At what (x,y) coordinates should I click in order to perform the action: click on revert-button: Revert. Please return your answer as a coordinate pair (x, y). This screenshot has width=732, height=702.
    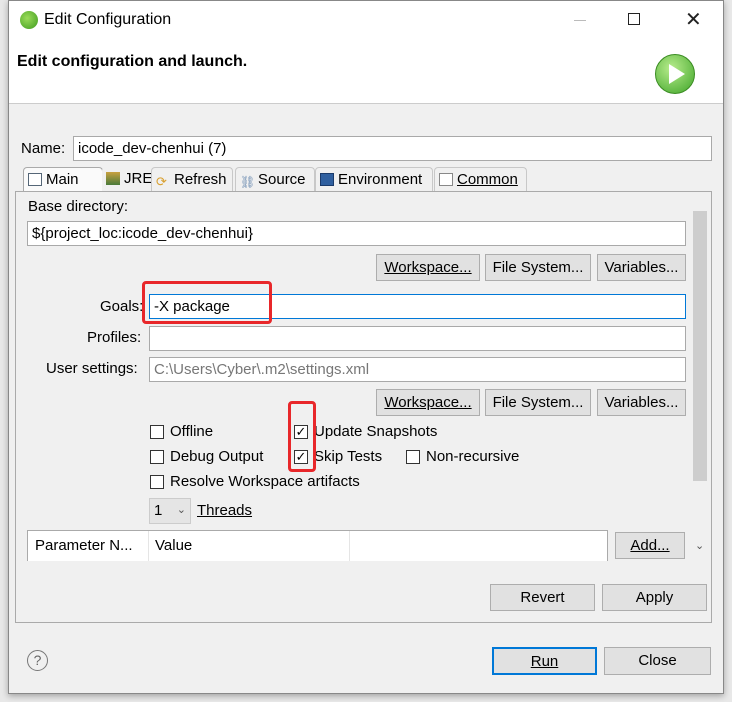
    Looking at the image, I should click on (542, 597).